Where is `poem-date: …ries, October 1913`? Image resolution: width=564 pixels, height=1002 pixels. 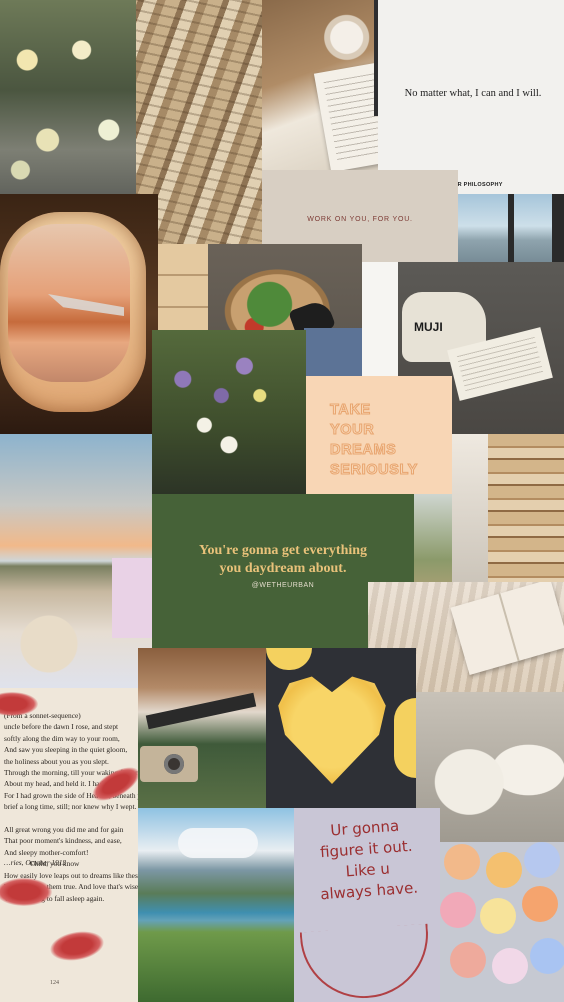 poem-date: …ries, October 1913 is located at coordinates (35, 862).